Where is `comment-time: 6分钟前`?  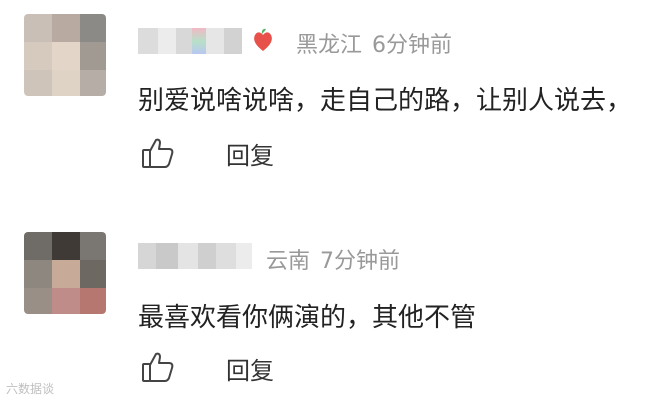
comment-time: 6分钟前 is located at coordinates (412, 45).